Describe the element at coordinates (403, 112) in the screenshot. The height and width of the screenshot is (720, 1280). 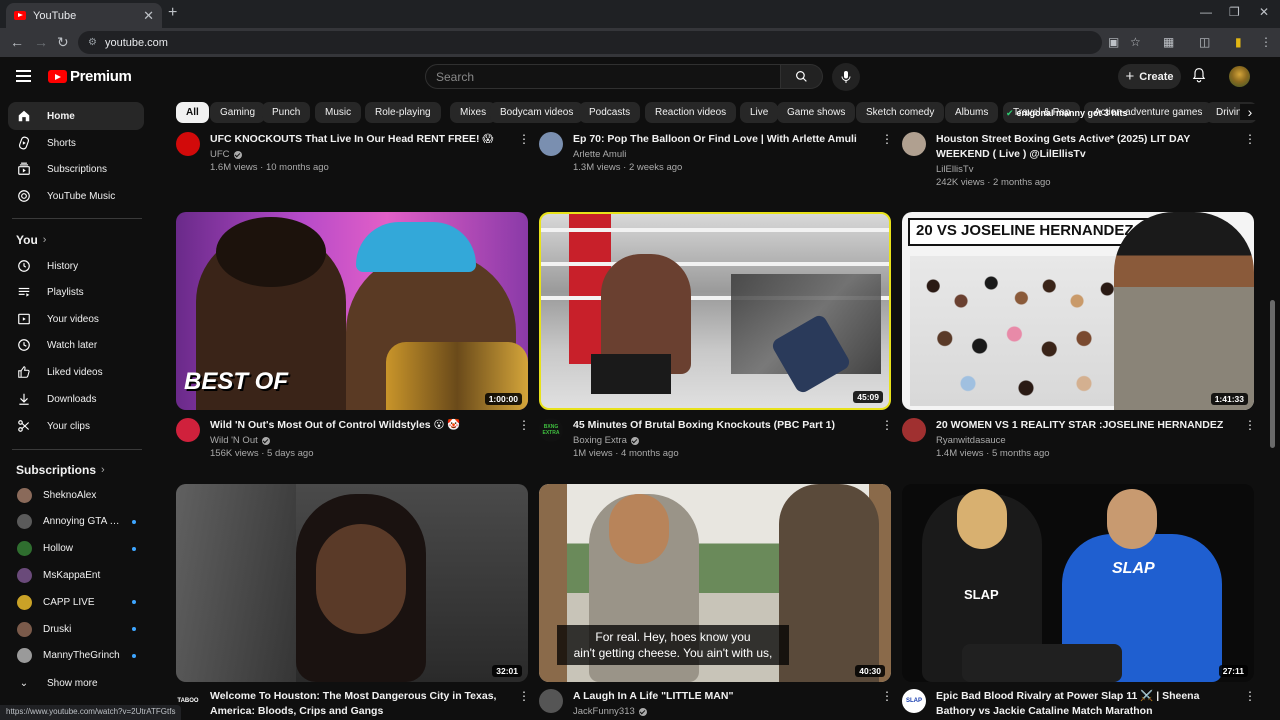
I see `filter-chip: Role-playing` at that location.